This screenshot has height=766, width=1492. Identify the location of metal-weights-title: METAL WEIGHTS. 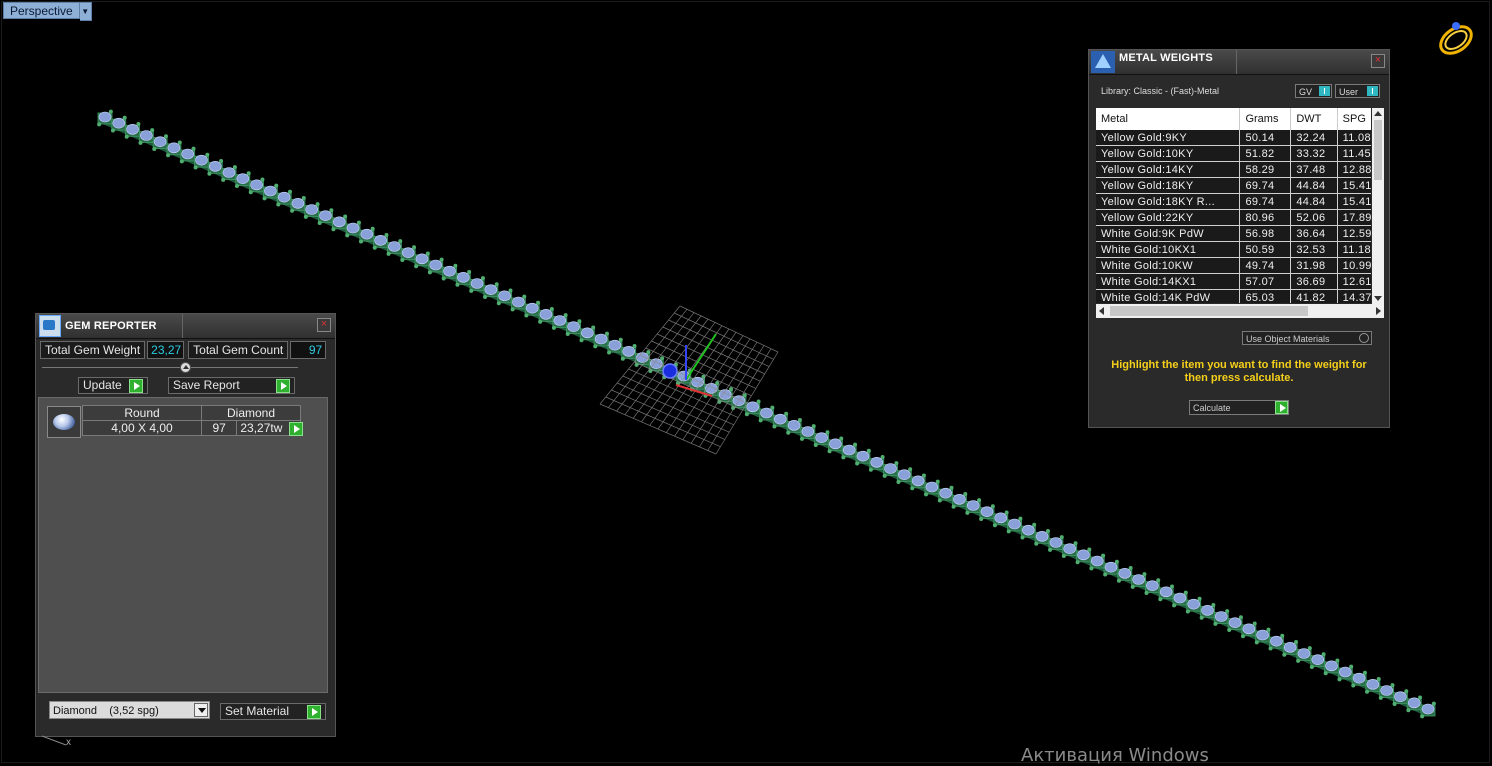
(1166, 58).